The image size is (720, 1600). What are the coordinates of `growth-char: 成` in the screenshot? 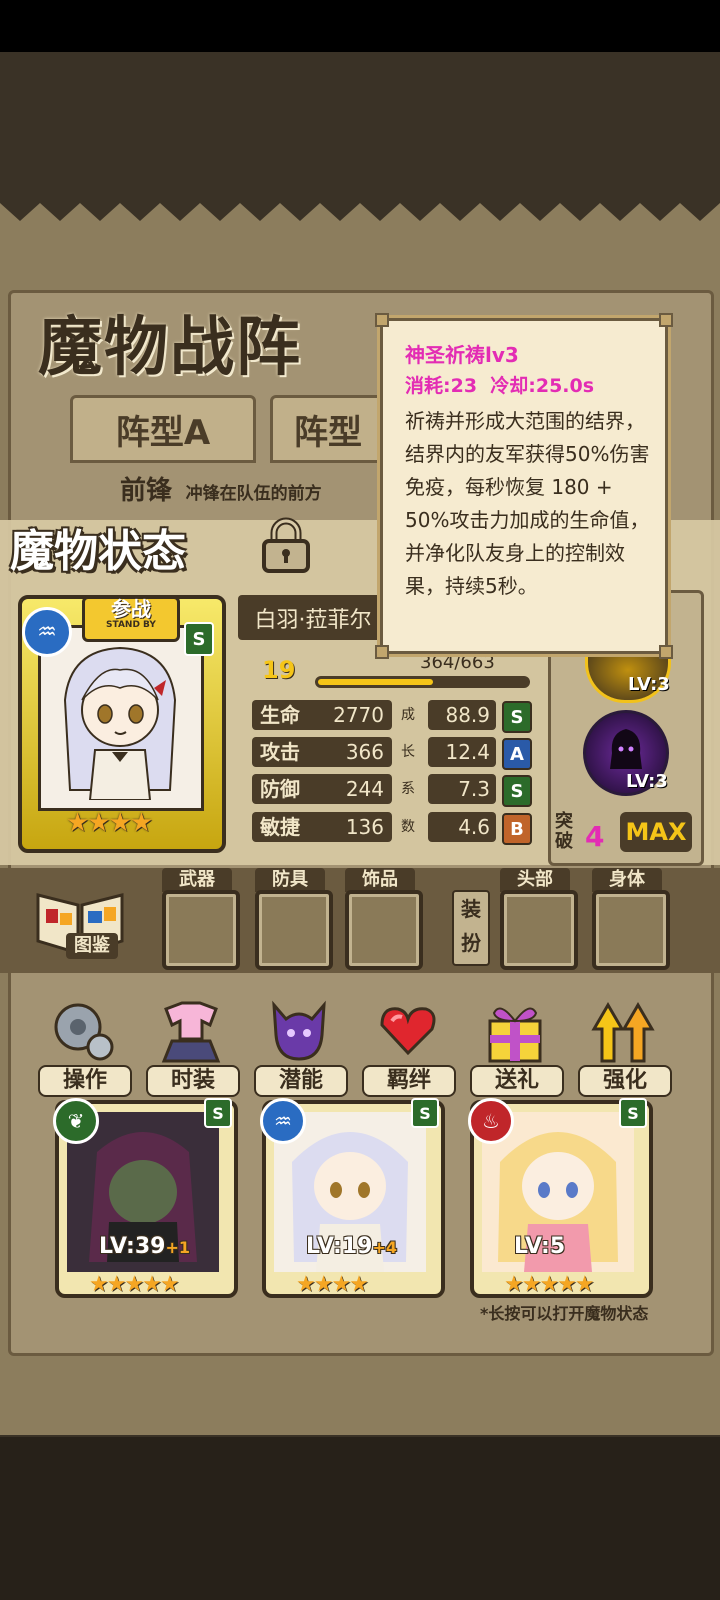 It's located at (408, 715).